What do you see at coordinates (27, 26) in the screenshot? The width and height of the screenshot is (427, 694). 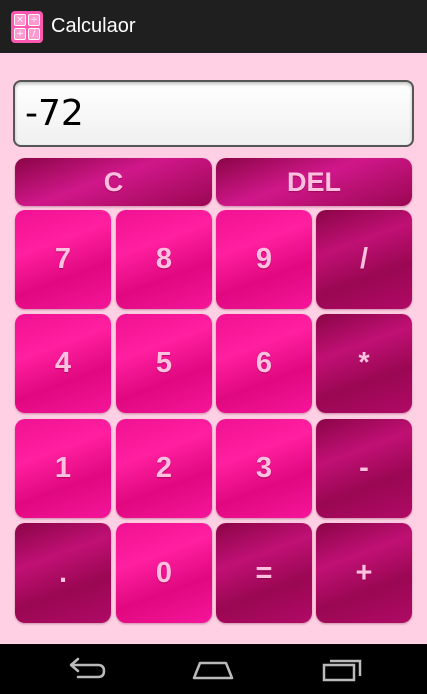 I see `calculator-app-icon: × ÷ + /` at bounding box center [27, 26].